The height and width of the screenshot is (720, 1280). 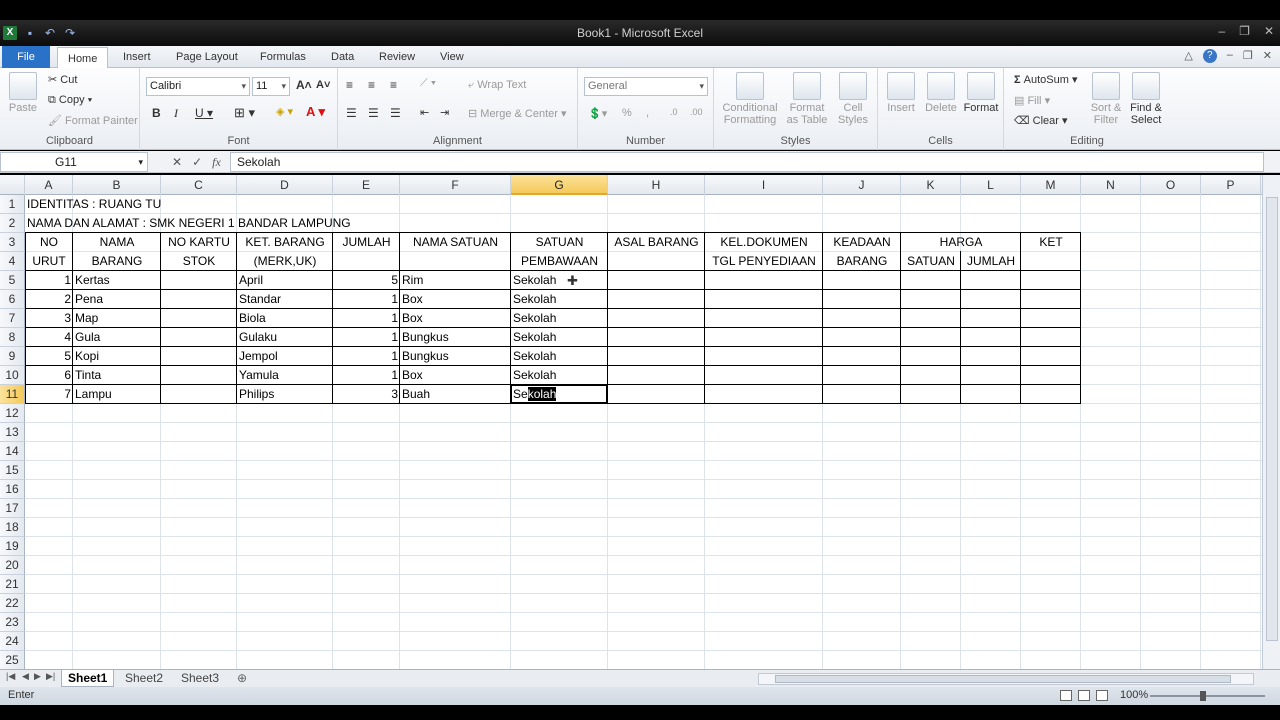 What do you see at coordinates (349, 85) in the screenshot?
I see `align-top-icon: ≡` at bounding box center [349, 85].